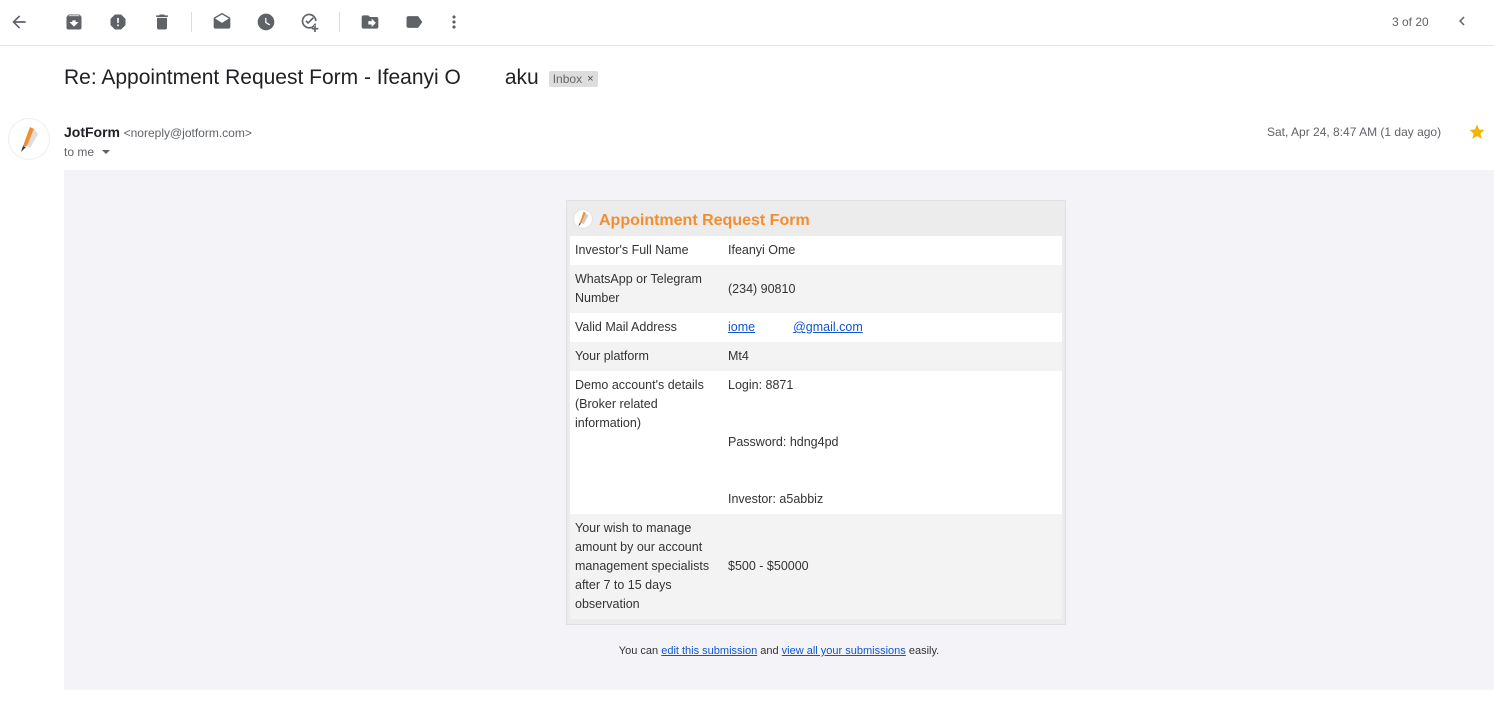 This screenshot has width=1494, height=712. Describe the element at coordinates (769, 651) in the screenshot. I see `footer-middle: and` at that location.